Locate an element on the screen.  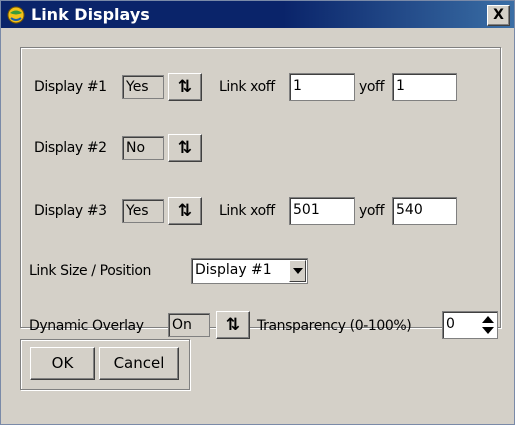
display2-label: Display #2 is located at coordinates (70, 148).